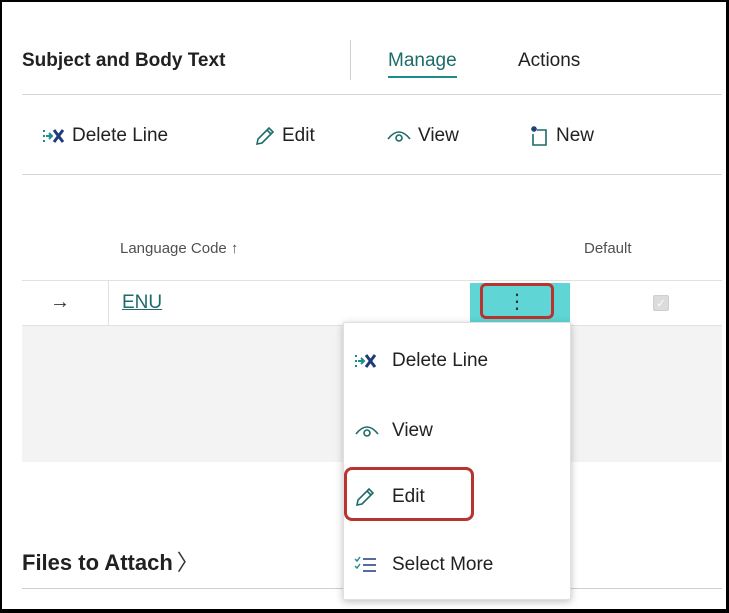 This screenshot has width=729, height=613. What do you see at coordinates (120, 135) in the screenshot?
I see `delete-line-label: Delete Line` at bounding box center [120, 135].